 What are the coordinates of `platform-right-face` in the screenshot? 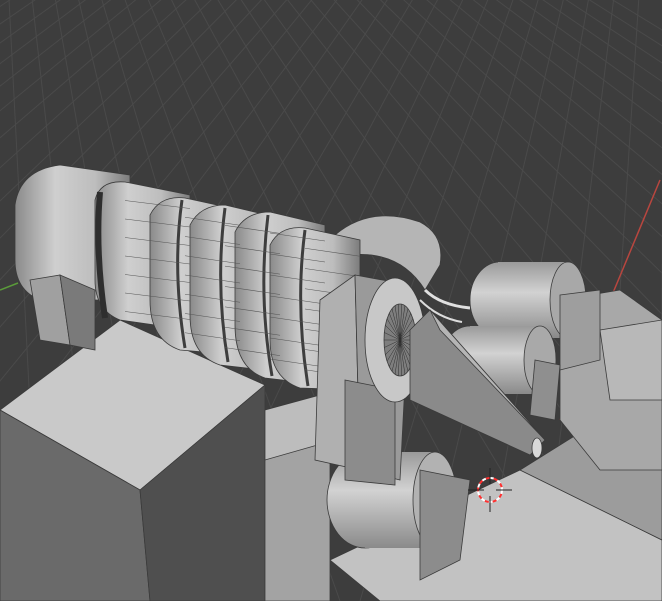 It's located at (630, 360).